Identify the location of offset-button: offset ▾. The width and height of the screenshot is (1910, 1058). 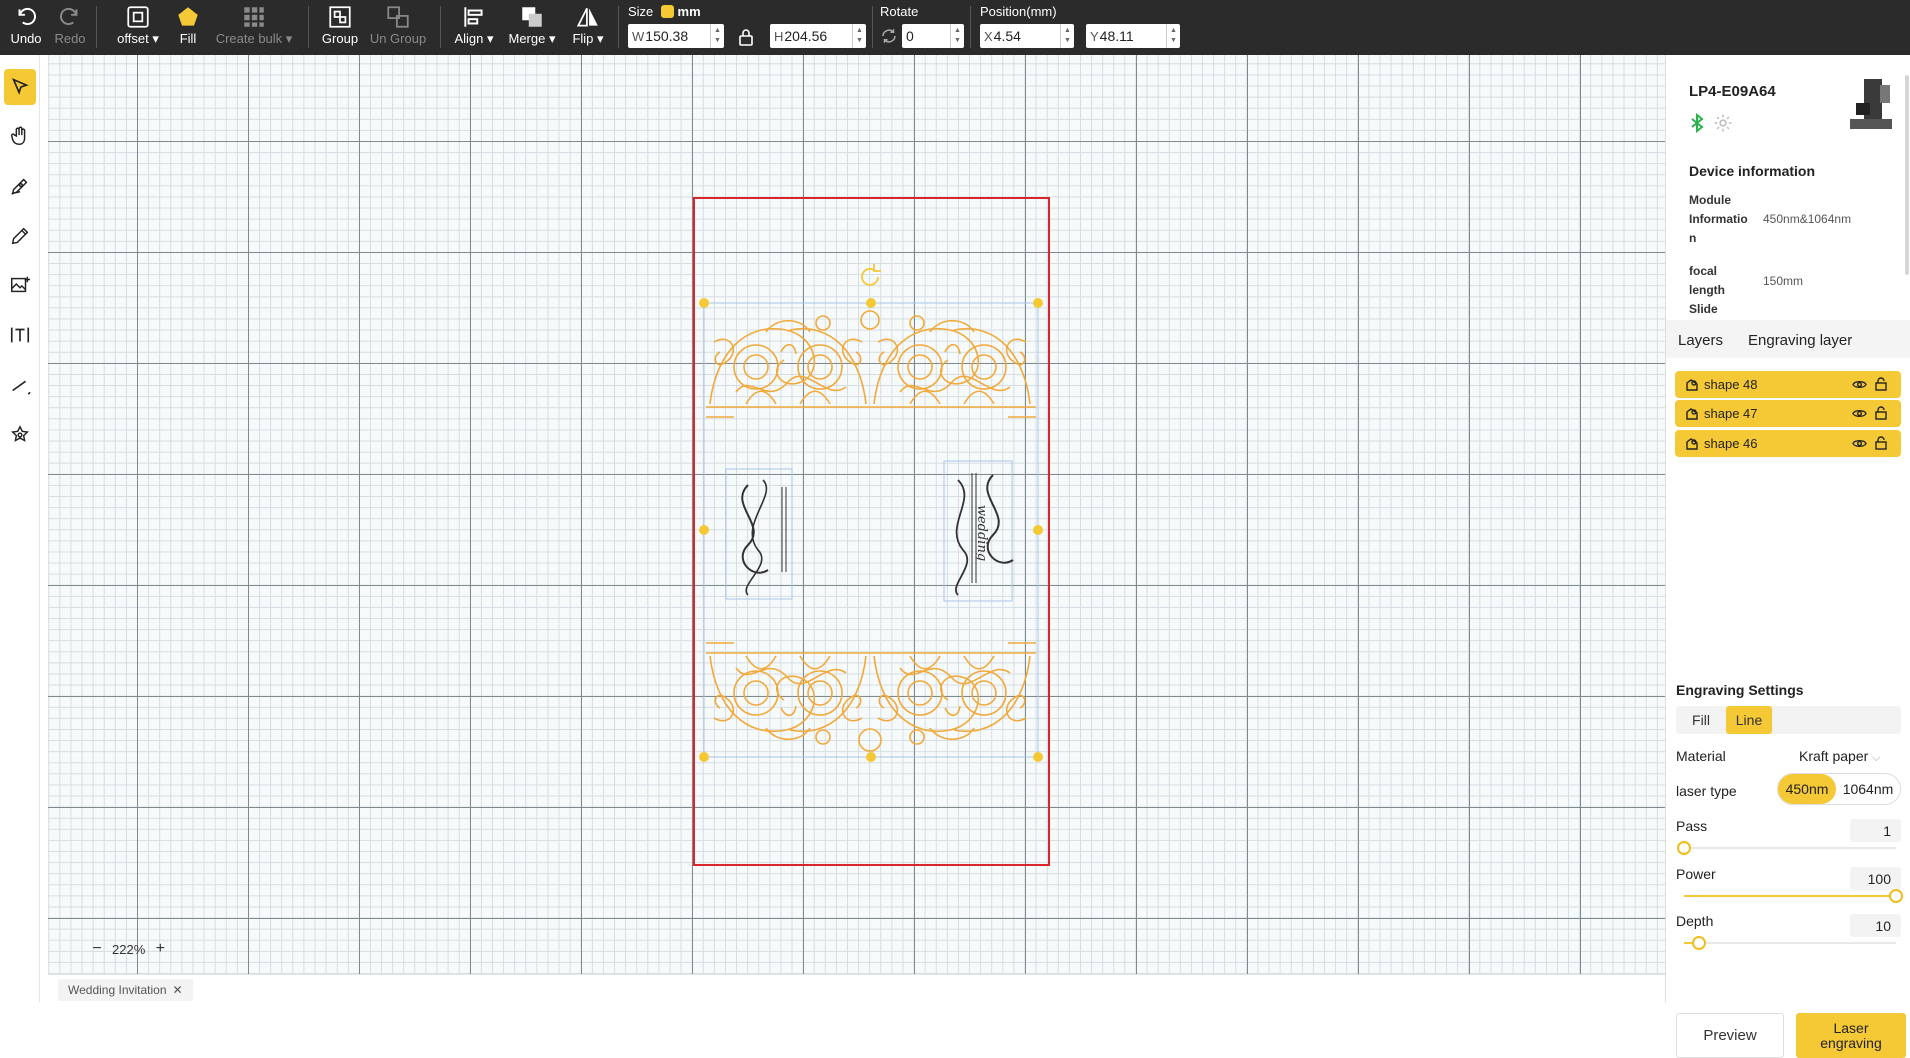
(138, 27).